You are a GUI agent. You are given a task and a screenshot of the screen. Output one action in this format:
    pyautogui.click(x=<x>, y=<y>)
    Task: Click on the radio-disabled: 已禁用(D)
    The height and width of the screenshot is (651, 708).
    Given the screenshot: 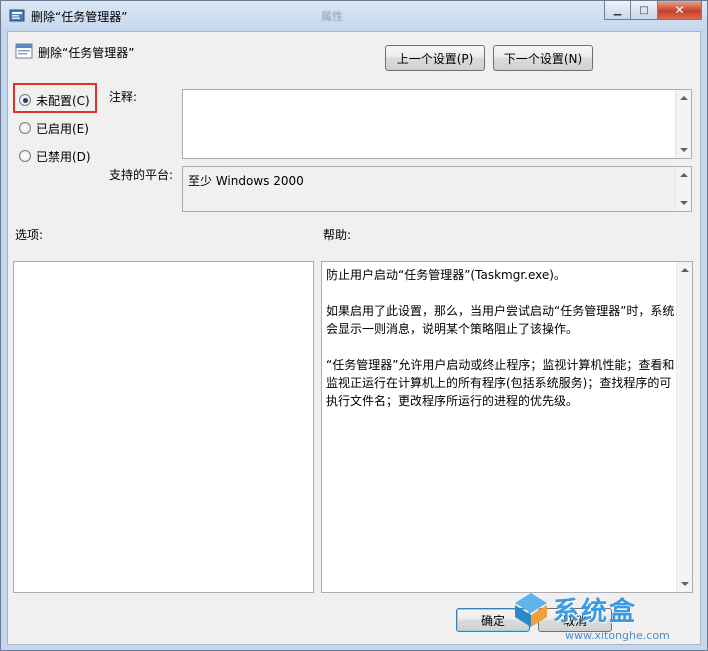 What is the action you would take?
    pyautogui.click(x=55, y=156)
    